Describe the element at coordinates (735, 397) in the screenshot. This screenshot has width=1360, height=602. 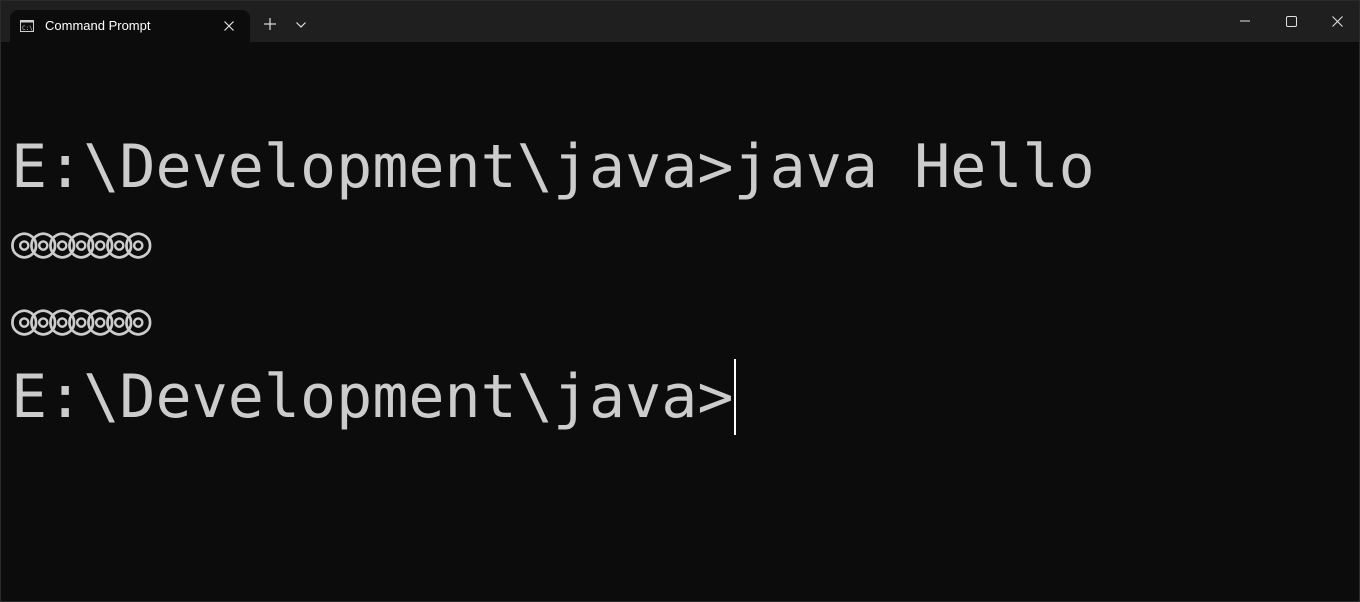
I see `text-cursor` at that location.